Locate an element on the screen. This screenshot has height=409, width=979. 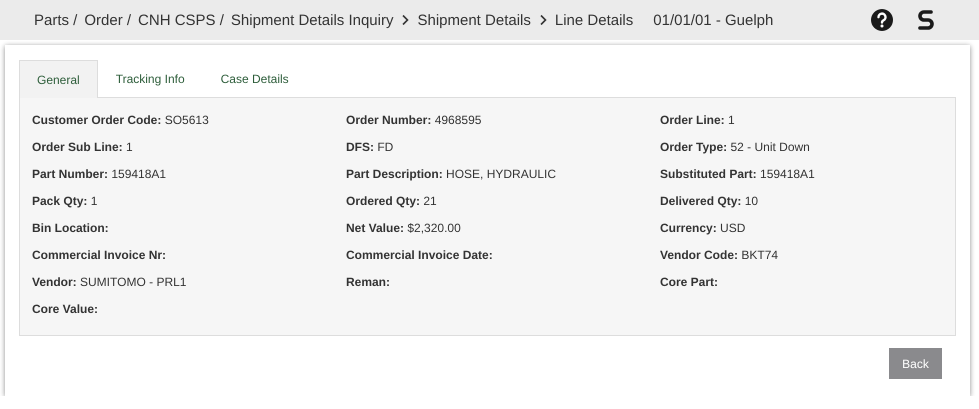
field-value: SO5613 is located at coordinates (186, 120).